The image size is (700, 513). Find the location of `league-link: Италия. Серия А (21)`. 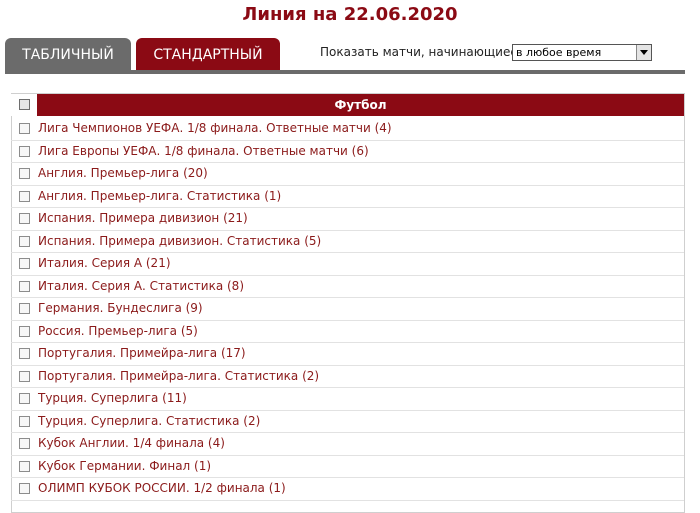

league-link: Италия. Серия А (21) is located at coordinates (104, 263).